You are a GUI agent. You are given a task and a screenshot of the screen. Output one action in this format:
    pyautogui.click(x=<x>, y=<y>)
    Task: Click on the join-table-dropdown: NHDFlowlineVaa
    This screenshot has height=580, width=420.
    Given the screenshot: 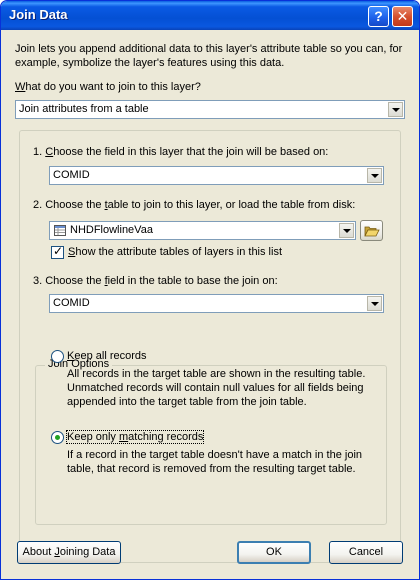 What is the action you would take?
    pyautogui.click(x=202, y=230)
    